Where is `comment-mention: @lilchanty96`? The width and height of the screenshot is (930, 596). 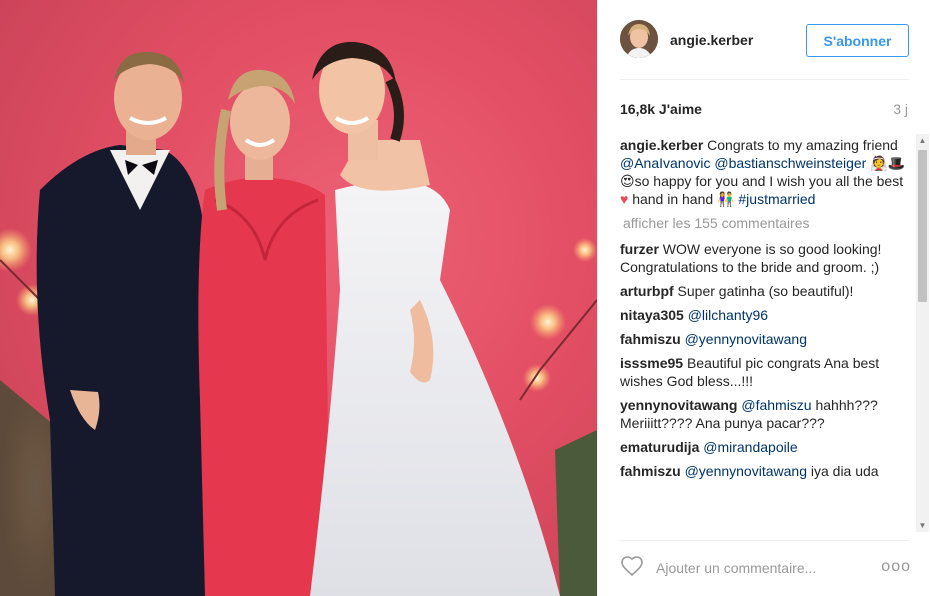 comment-mention: @lilchanty96 is located at coordinates (726, 315).